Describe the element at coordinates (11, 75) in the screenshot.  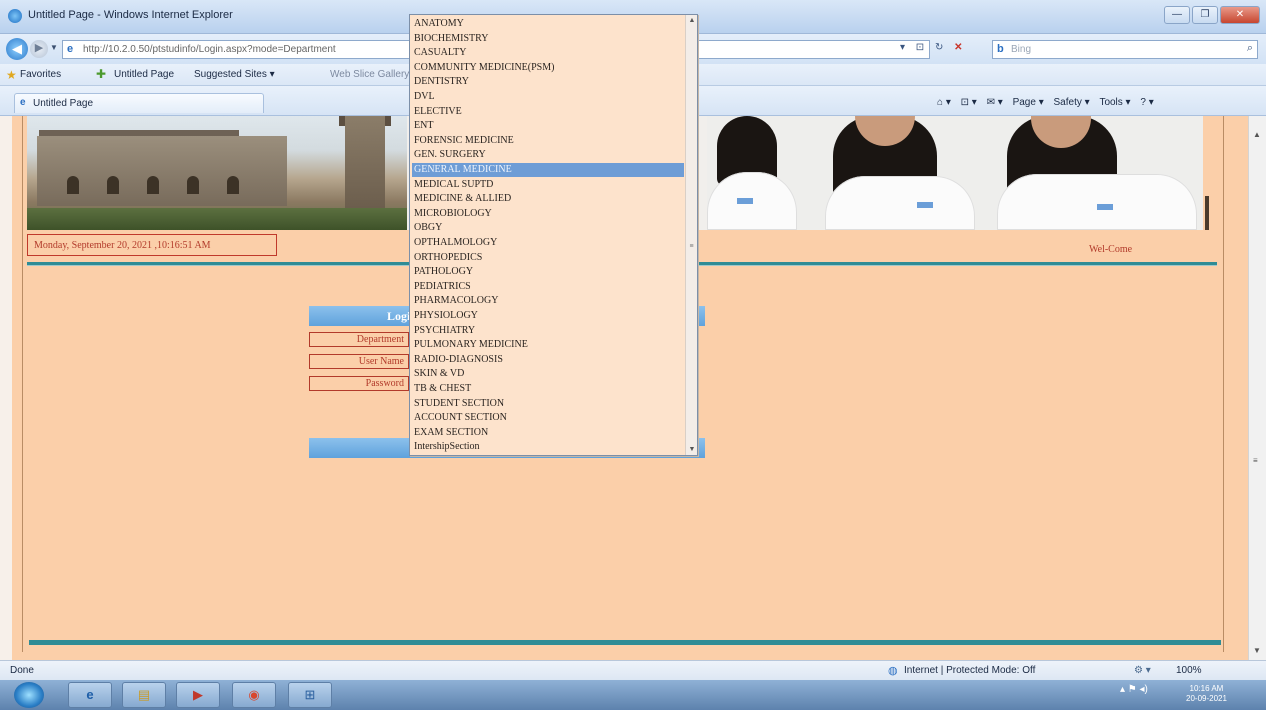
I see `favorites-star-icon: ★` at that location.